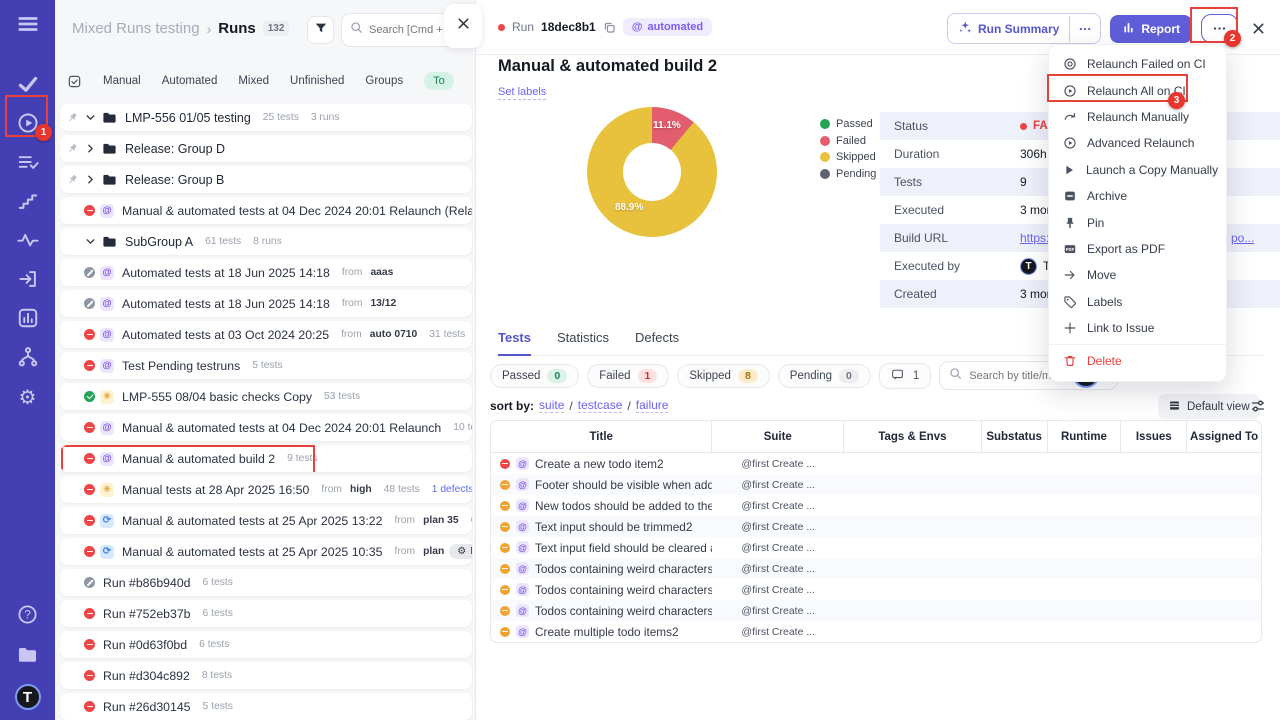  I want to click on menu-item-advanced-relaunch: Advanced Relaunch, so click(1137, 143).